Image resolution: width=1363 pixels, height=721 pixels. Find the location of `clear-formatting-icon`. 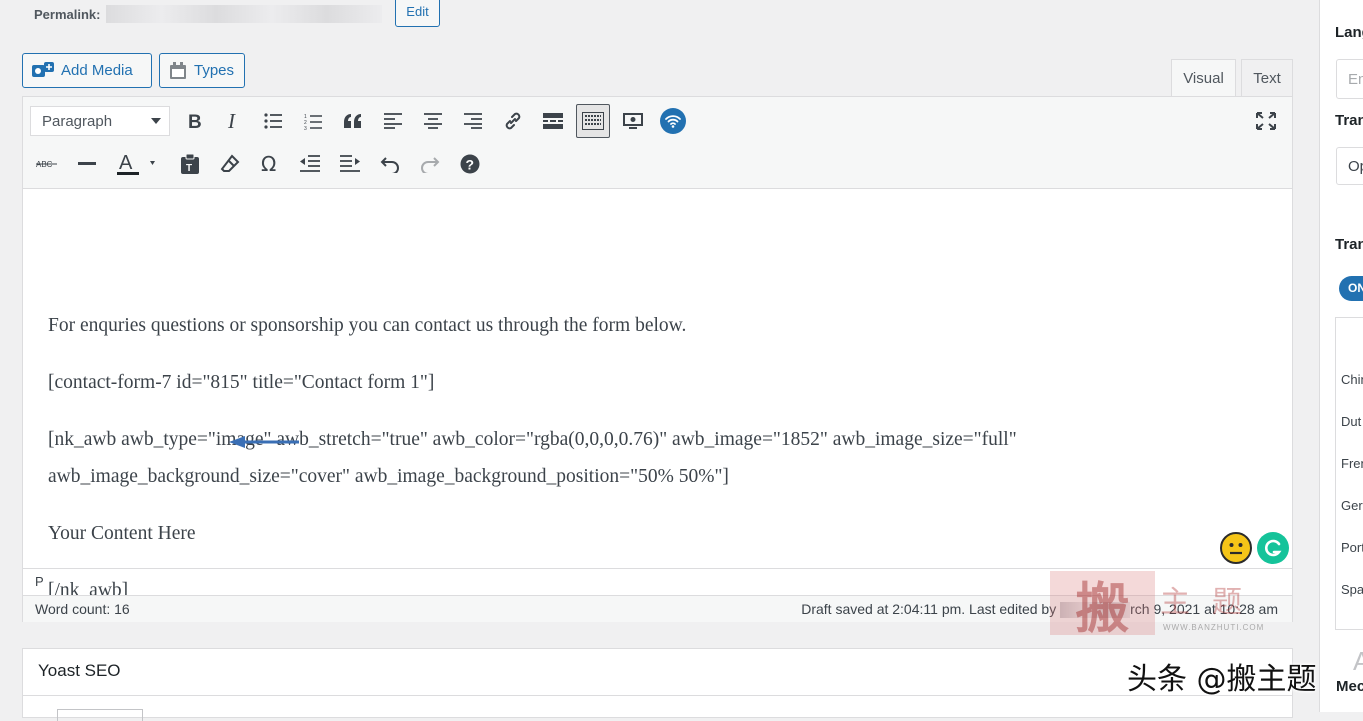

clear-formatting-icon is located at coordinates (230, 163).